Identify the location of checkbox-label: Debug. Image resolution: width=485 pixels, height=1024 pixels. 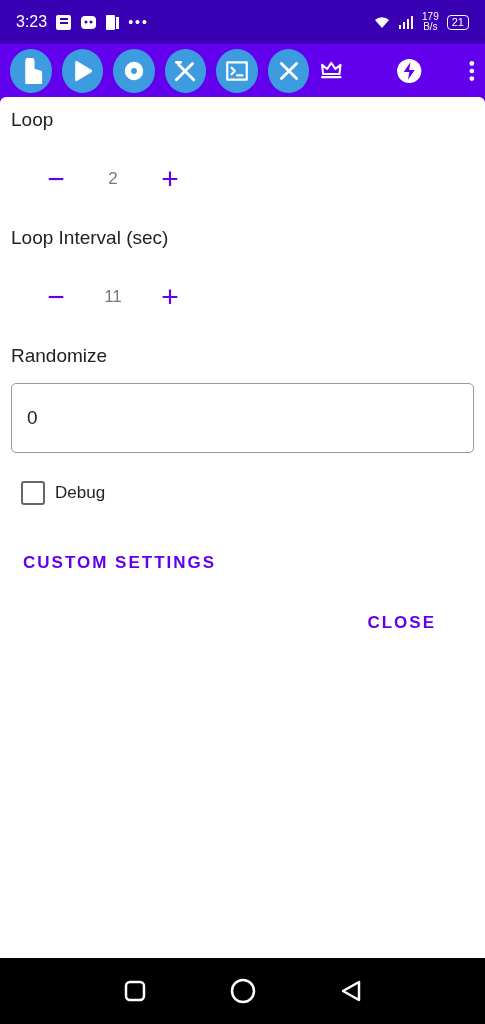
(80, 493).